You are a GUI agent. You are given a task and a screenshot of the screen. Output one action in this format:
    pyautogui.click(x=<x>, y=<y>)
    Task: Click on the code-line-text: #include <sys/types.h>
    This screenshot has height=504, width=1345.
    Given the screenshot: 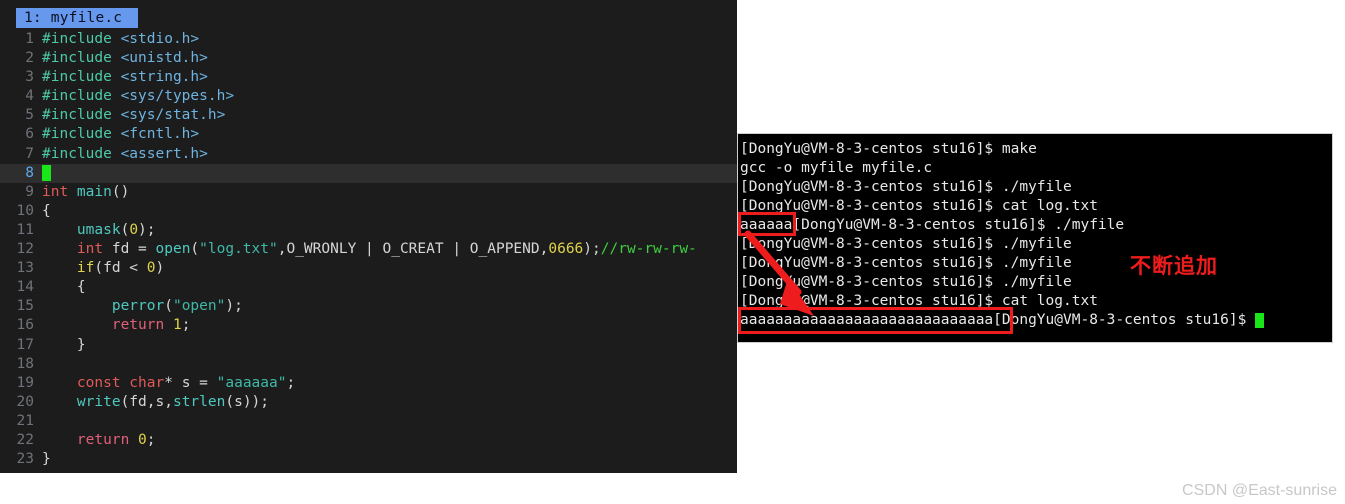 What is the action you would take?
    pyautogui.click(x=389, y=96)
    